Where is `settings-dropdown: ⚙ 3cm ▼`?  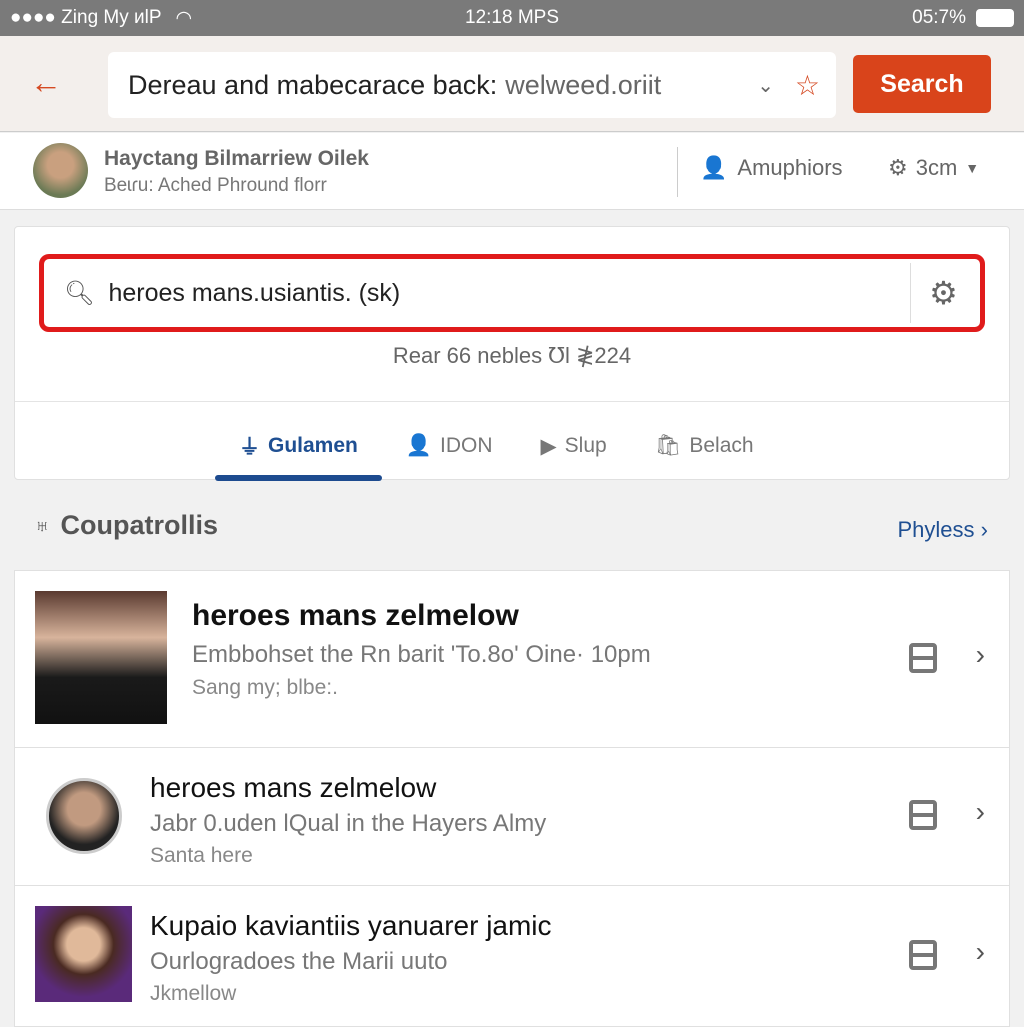 settings-dropdown: ⚙ 3cm ▼ is located at coordinates (933, 168).